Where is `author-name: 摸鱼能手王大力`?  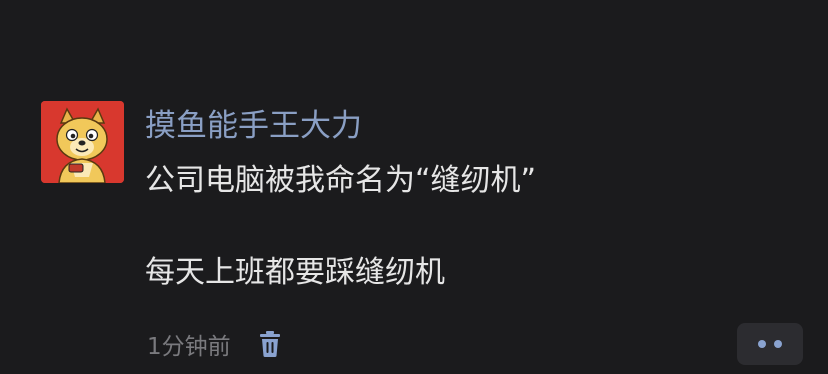 author-name: 摸鱼能手王大力 is located at coordinates (253, 126).